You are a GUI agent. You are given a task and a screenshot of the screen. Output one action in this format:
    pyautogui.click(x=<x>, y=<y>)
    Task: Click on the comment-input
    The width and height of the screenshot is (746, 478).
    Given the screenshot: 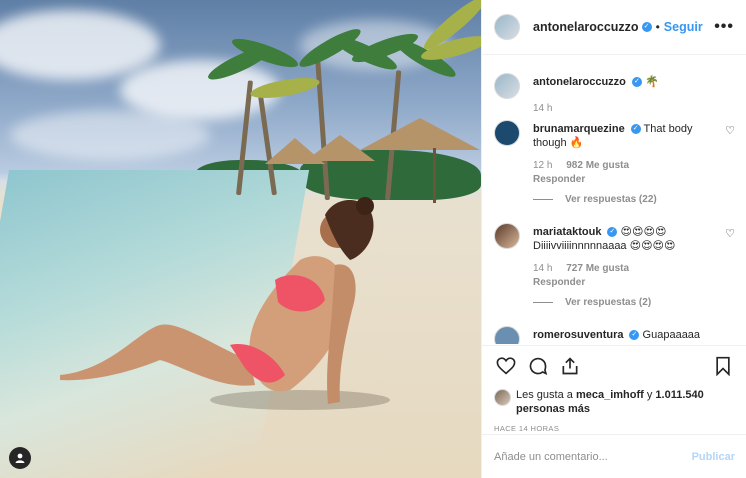 What is the action you would take?
    pyautogui.click(x=593, y=456)
    